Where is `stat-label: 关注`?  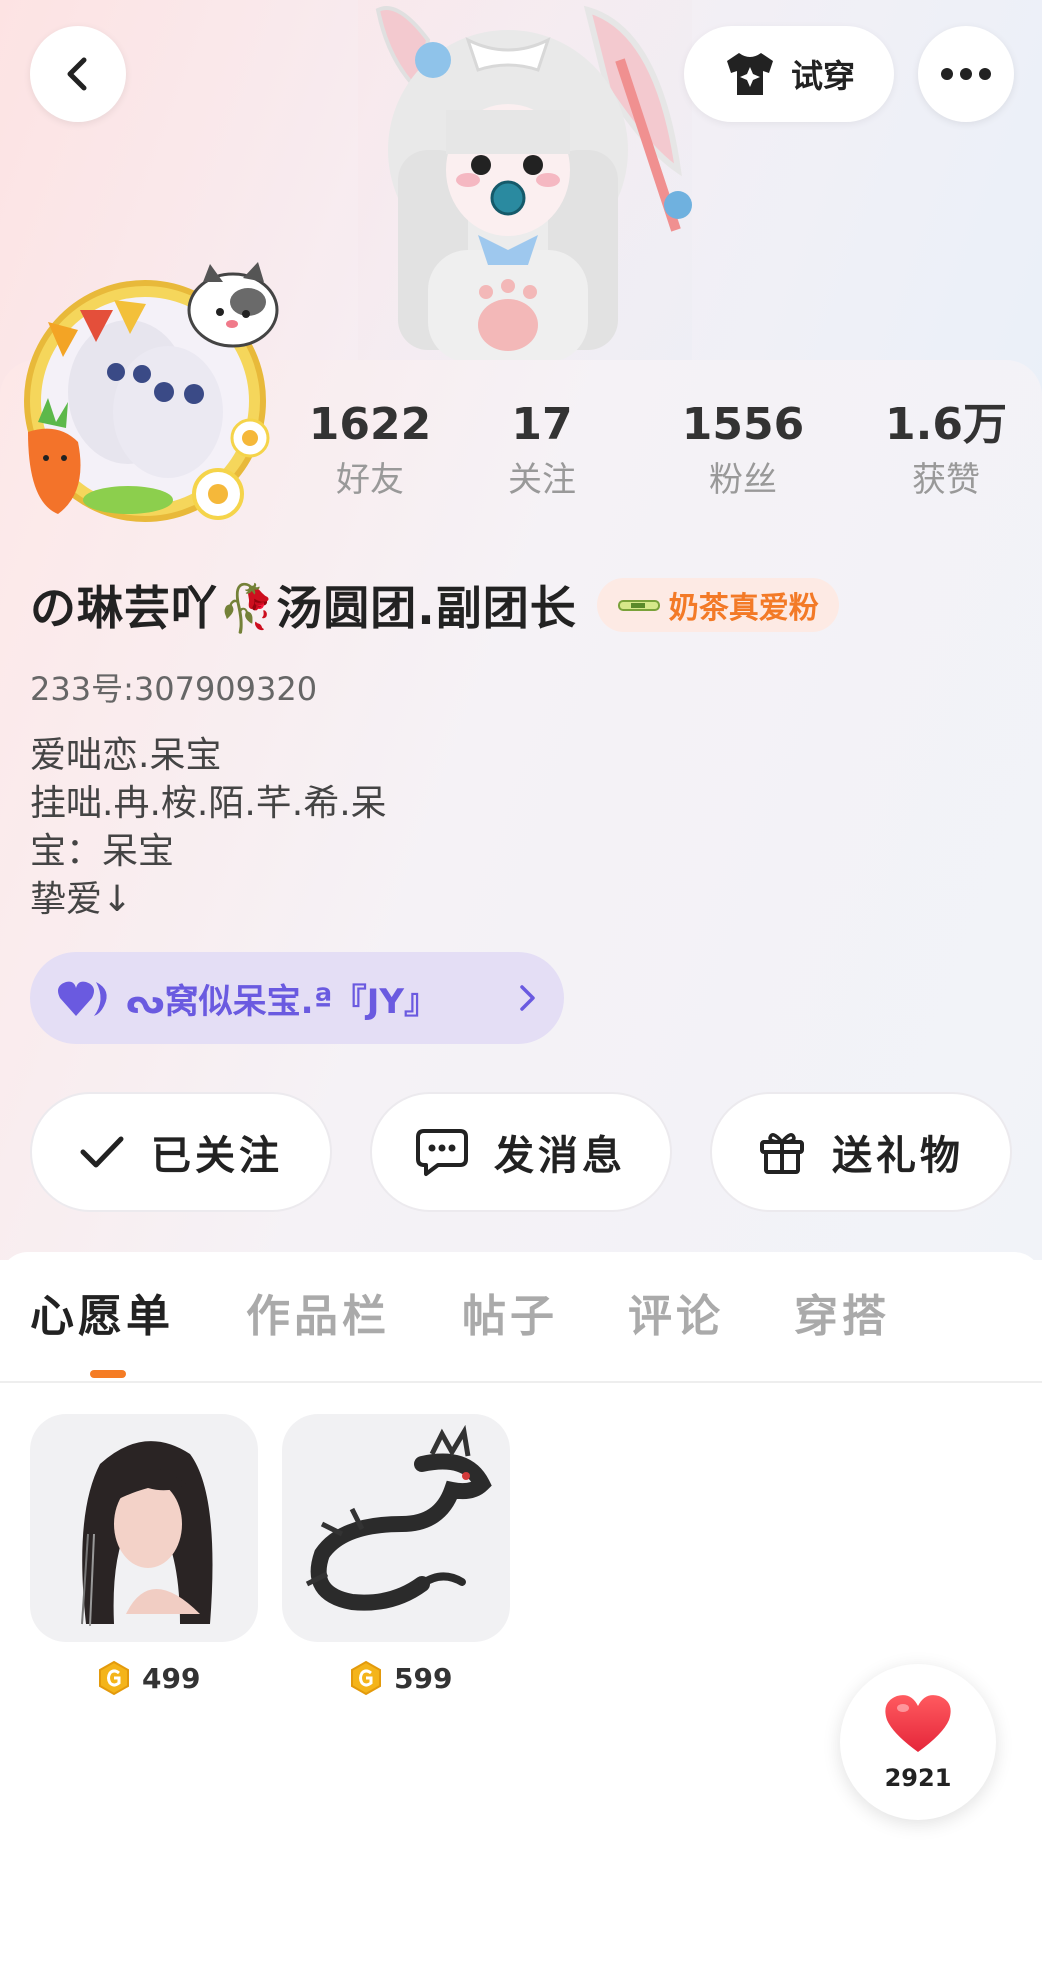 stat-label: 关注 is located at coordinates (542, 480).